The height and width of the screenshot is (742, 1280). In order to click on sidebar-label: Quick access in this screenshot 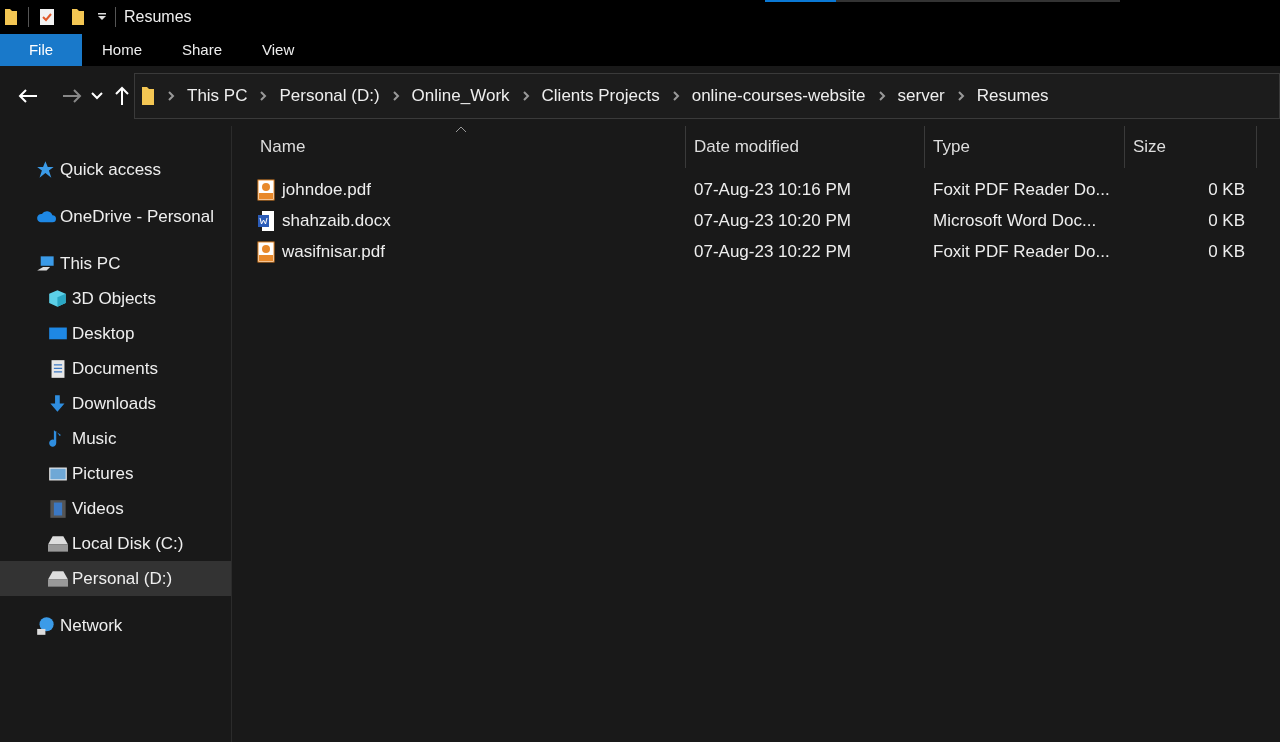, I will do `click(111, 169)`.